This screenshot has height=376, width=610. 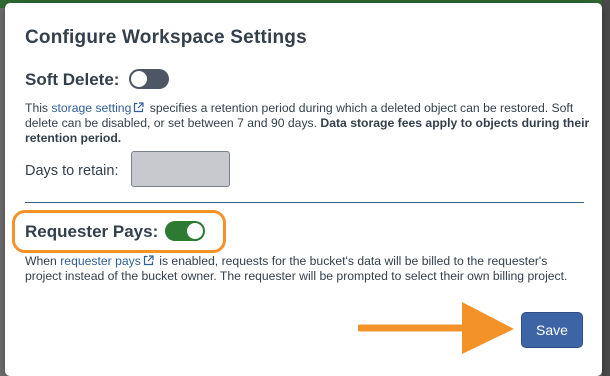 What do you see at coordinates (43, 261) in the screenshot?
I see `requester-pays-desc-prefix: When` at bounding box center [43, 261].